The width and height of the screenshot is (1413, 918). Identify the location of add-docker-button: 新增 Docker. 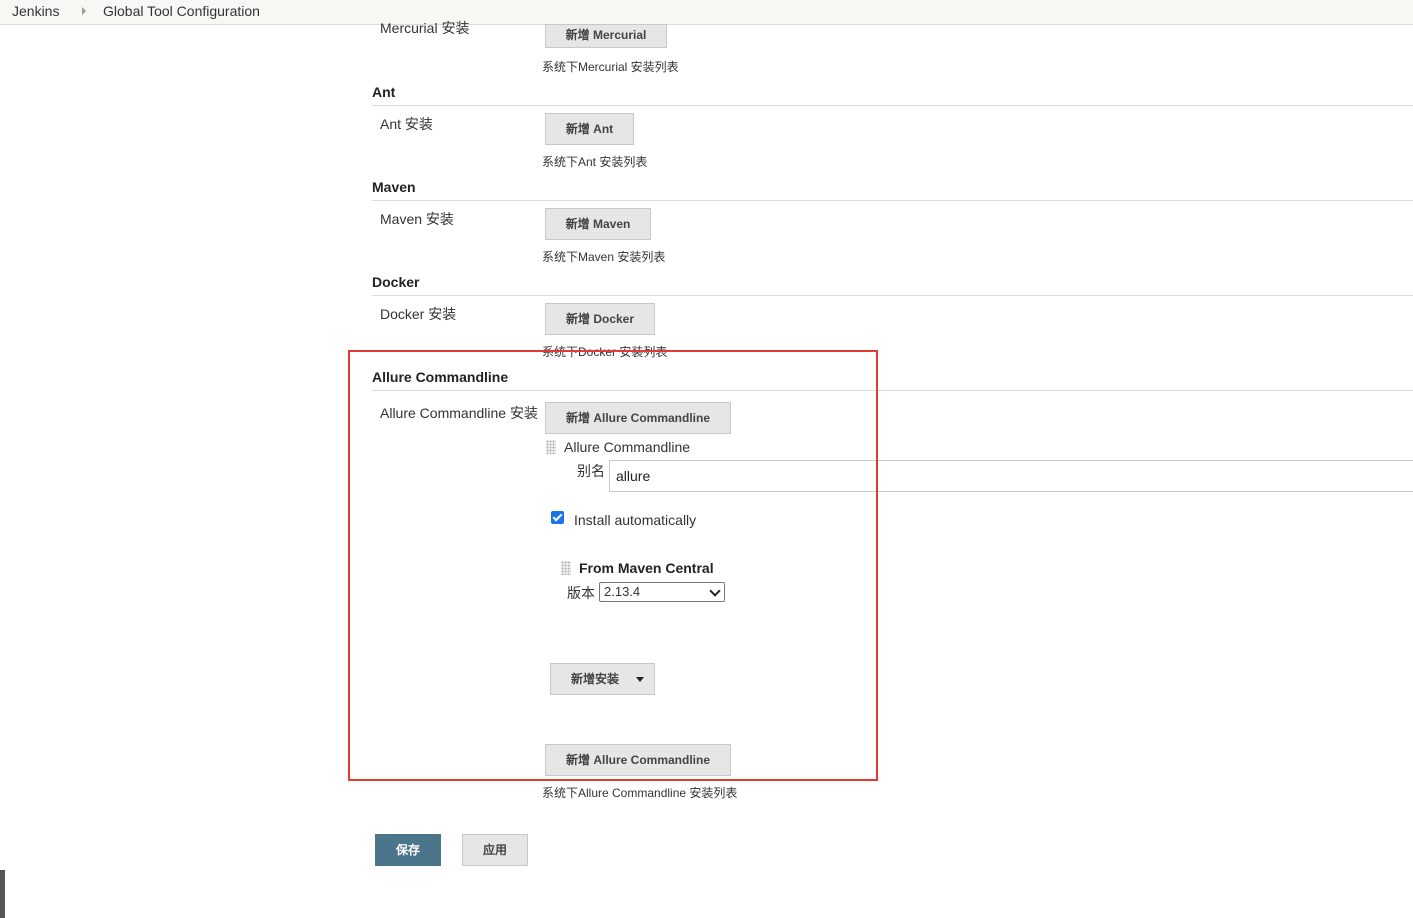
(600, 319).